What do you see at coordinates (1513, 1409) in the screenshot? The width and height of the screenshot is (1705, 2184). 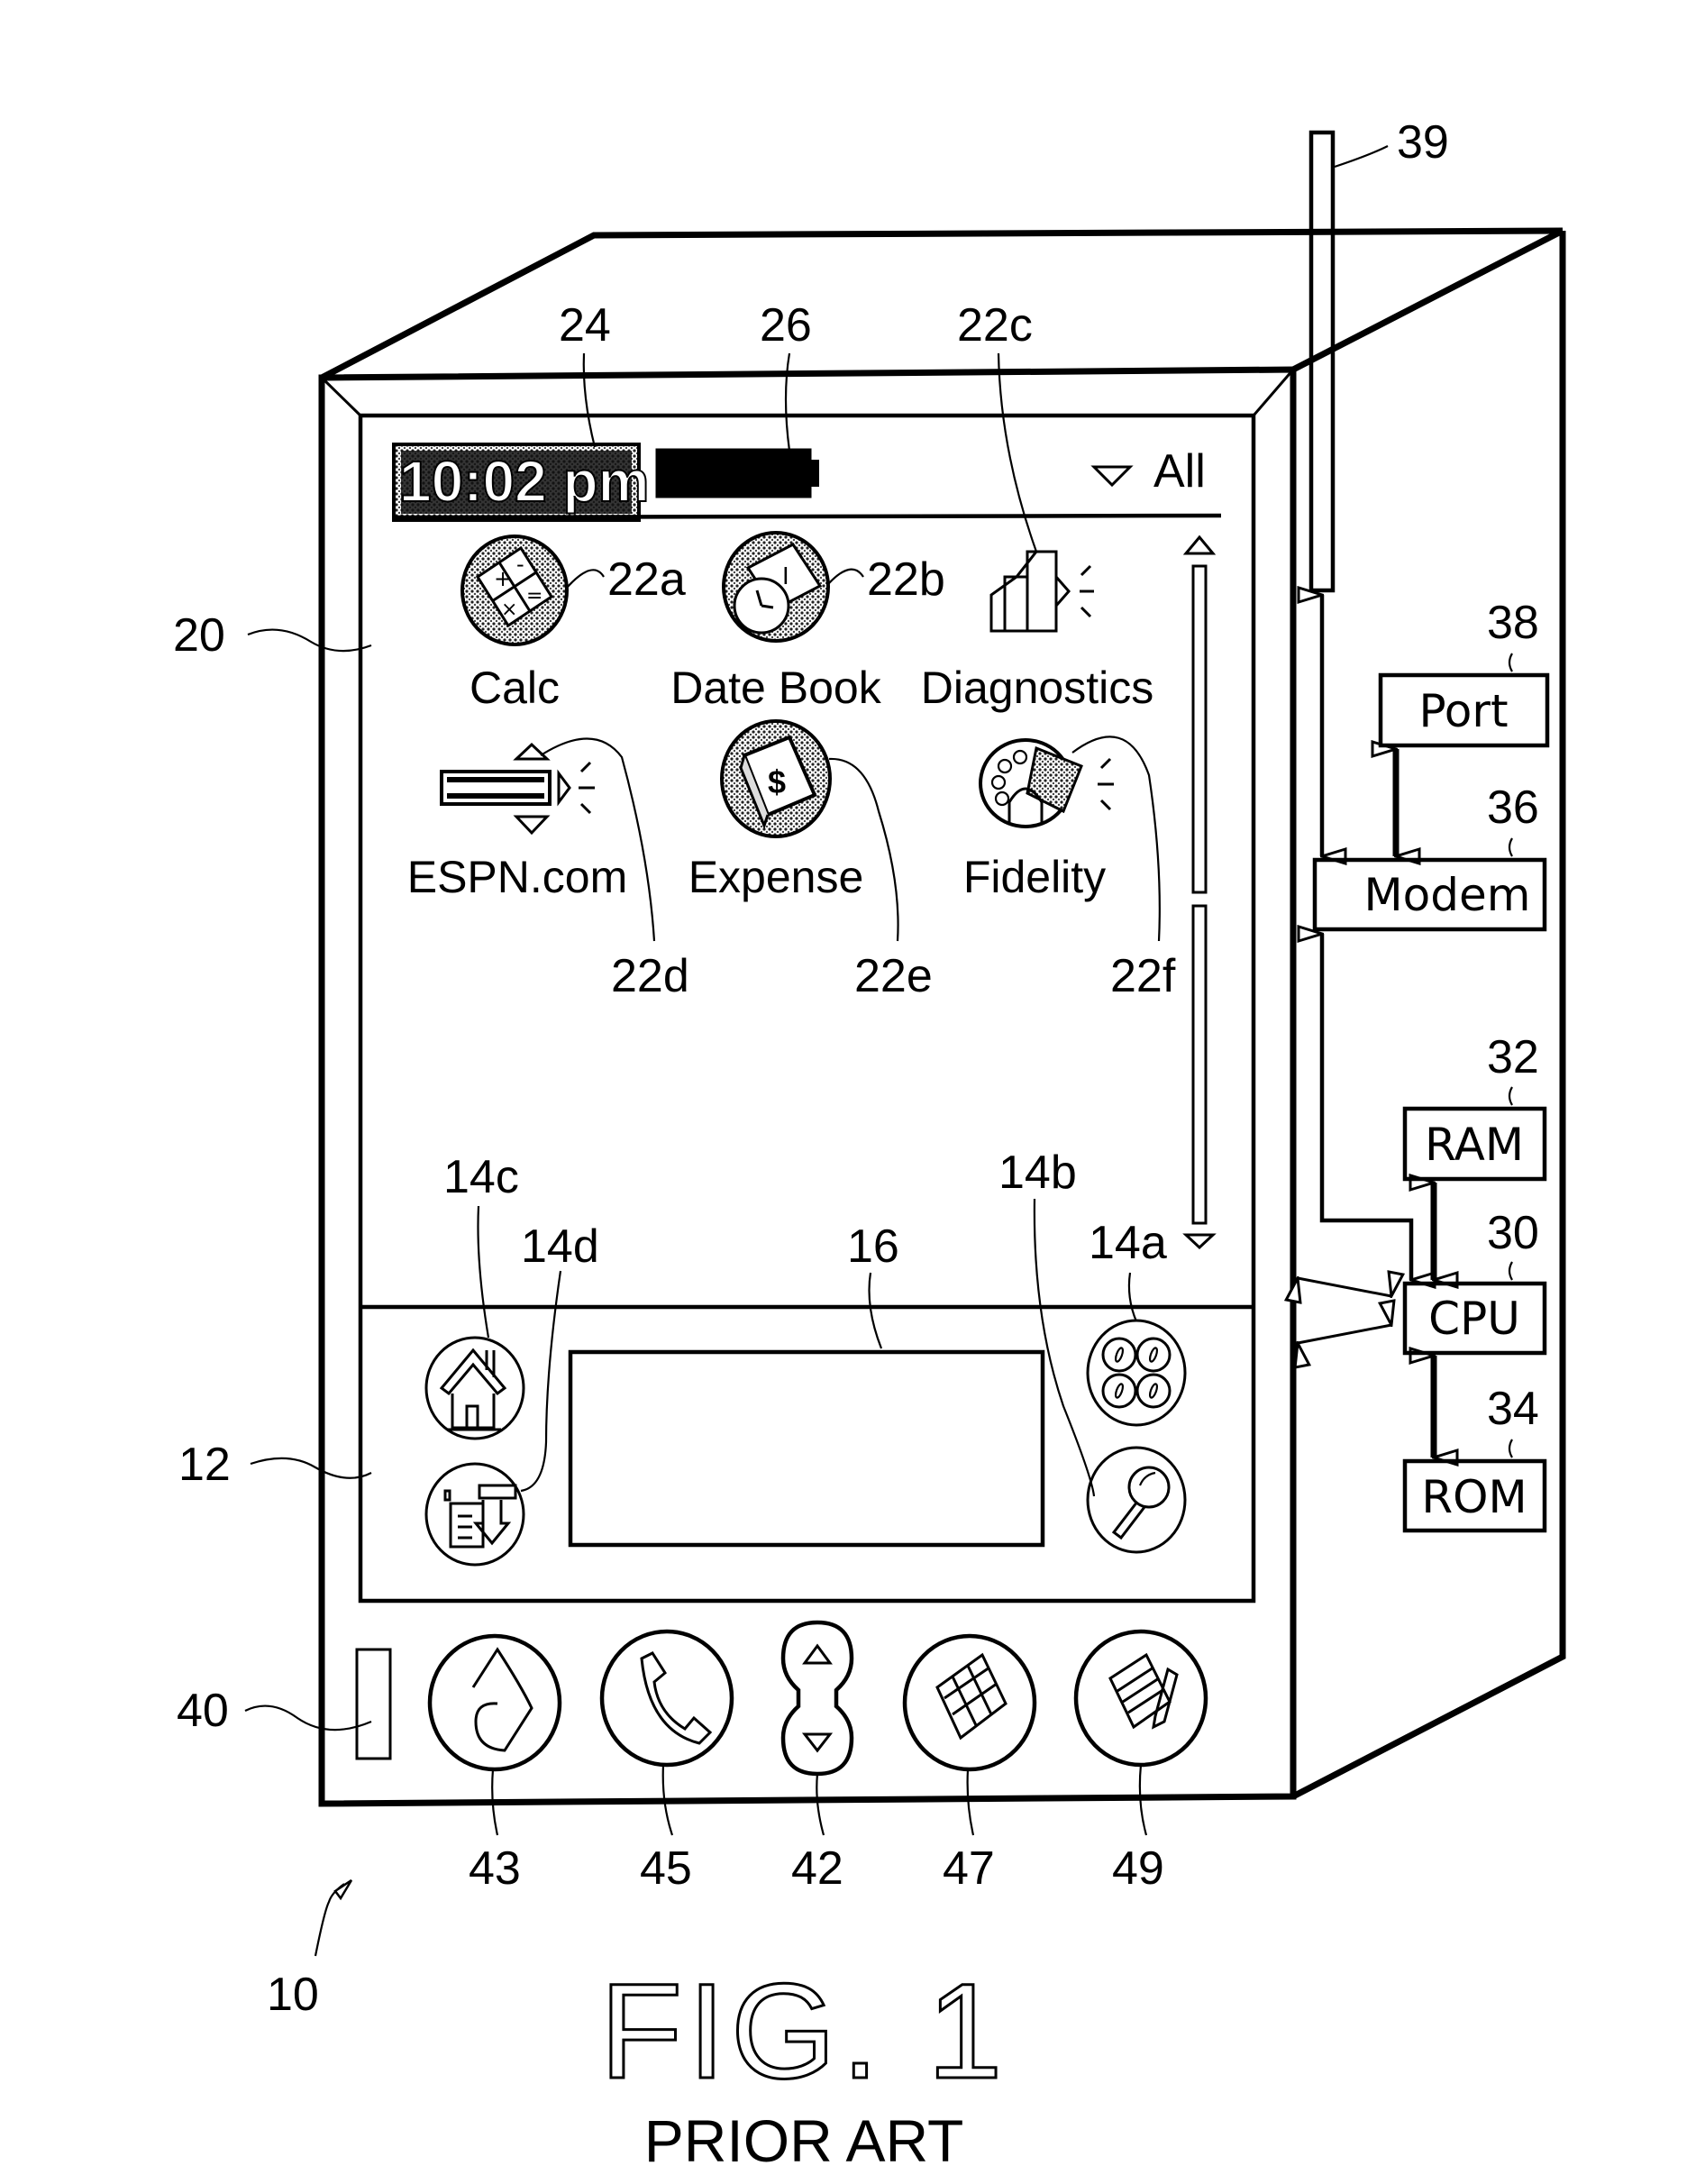 I see `ref-34: 34` at bounding box center [1513, 1409].